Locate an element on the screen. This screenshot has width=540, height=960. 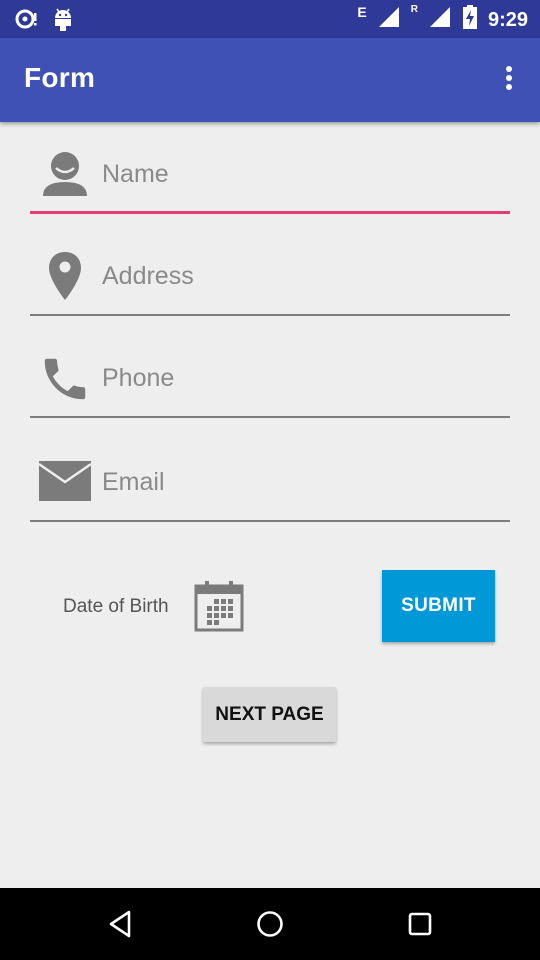
name-underline is located at coordinates (270, 212).